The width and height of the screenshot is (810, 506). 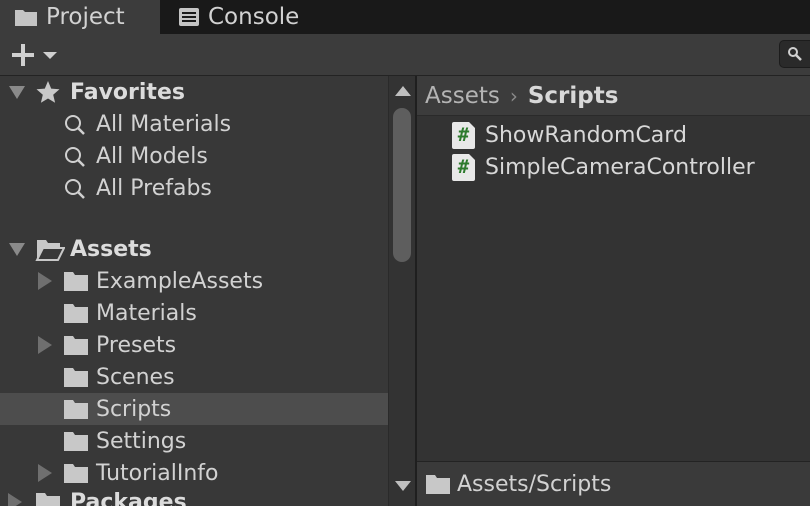 What do you see at coordinates (586, 135) in the screenshot?
I see `asset-item-label: ShowRandomCard` at bounding box center [586, 135].